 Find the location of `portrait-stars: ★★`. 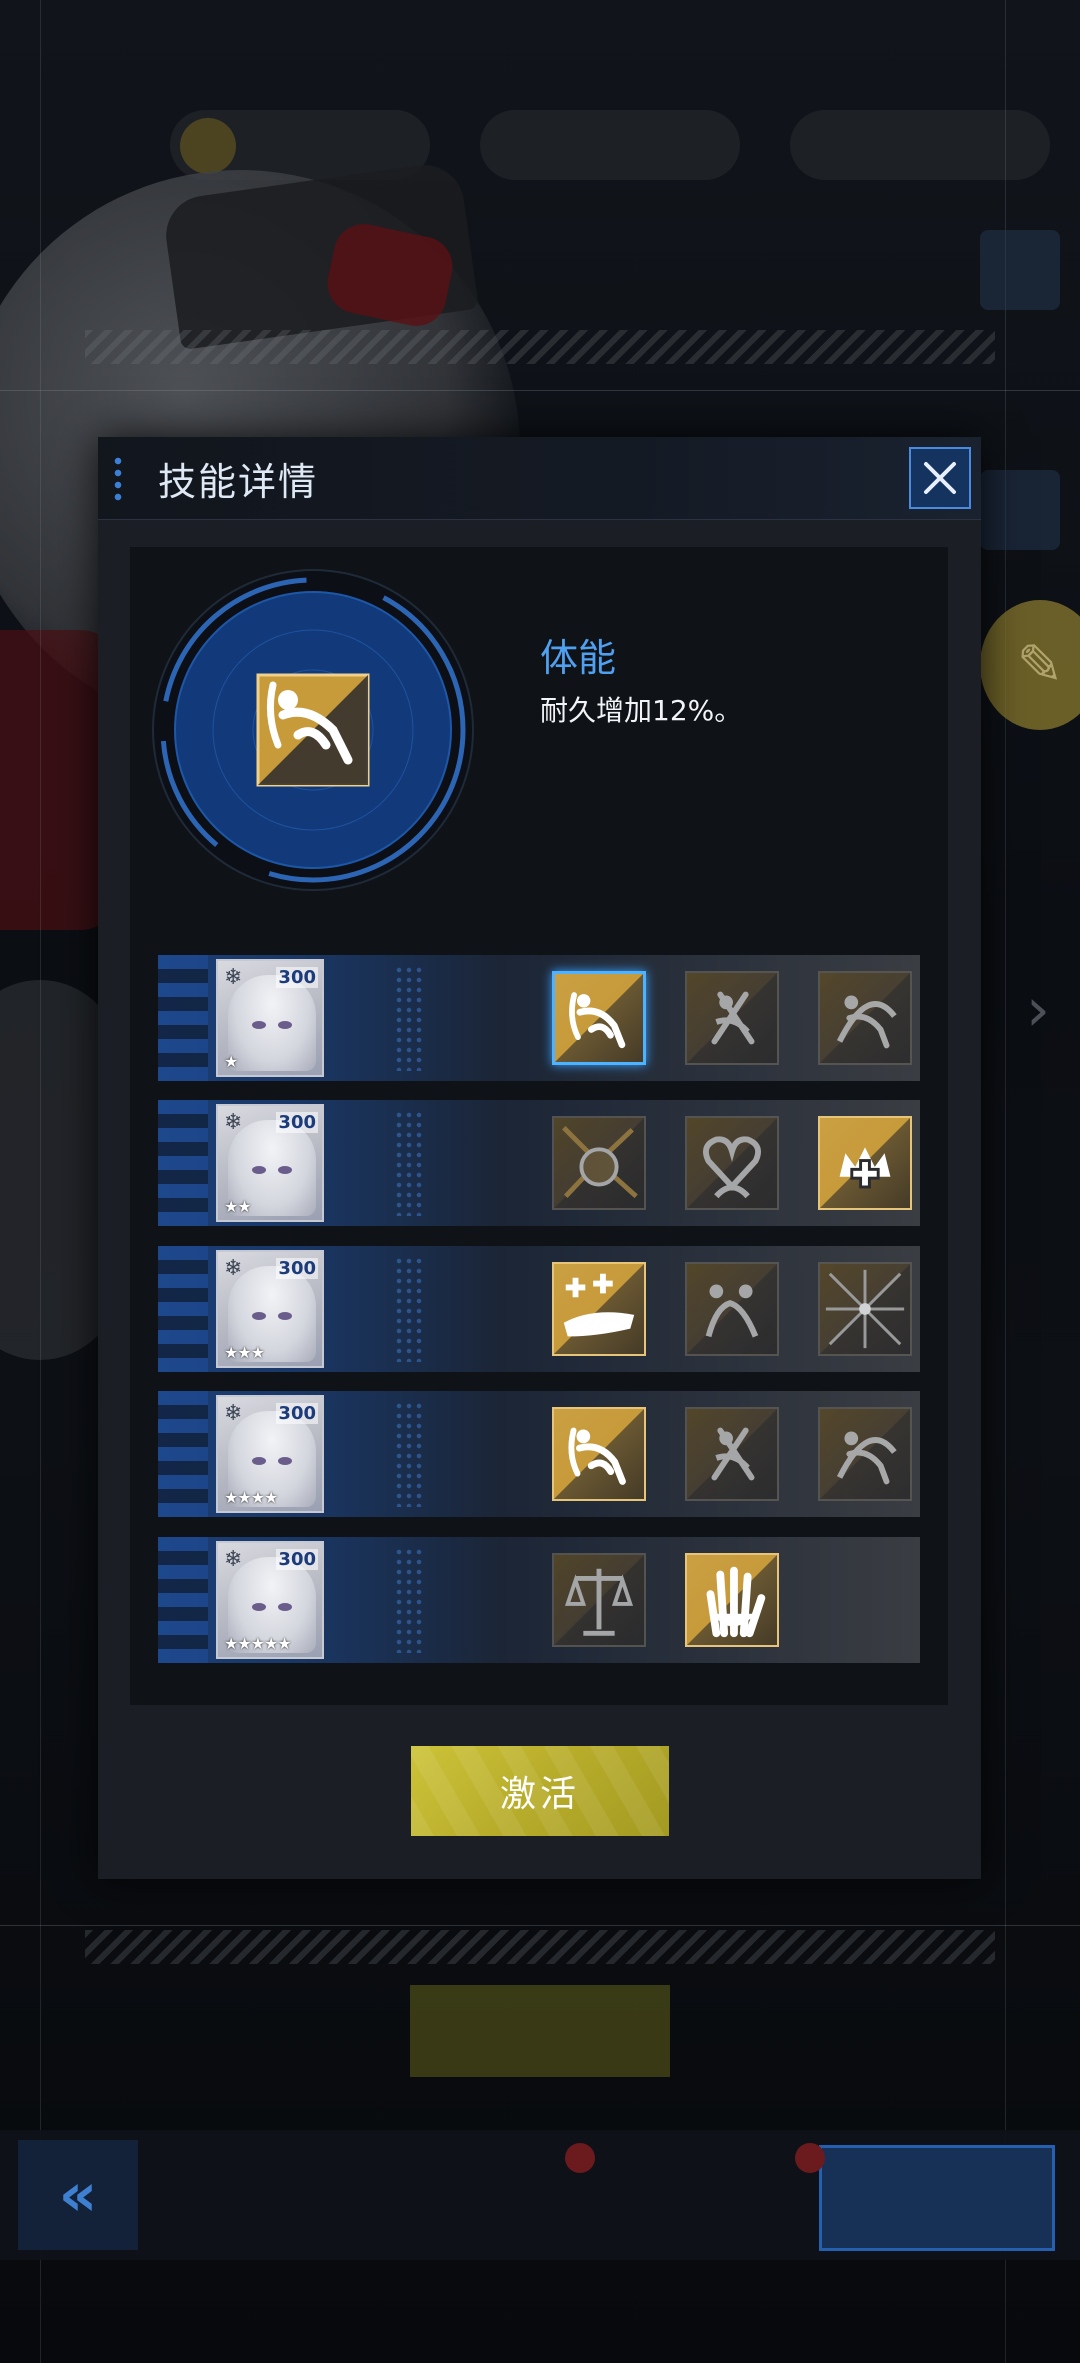

portrait-stars: ★★ is located at coordinates (238, 1206).